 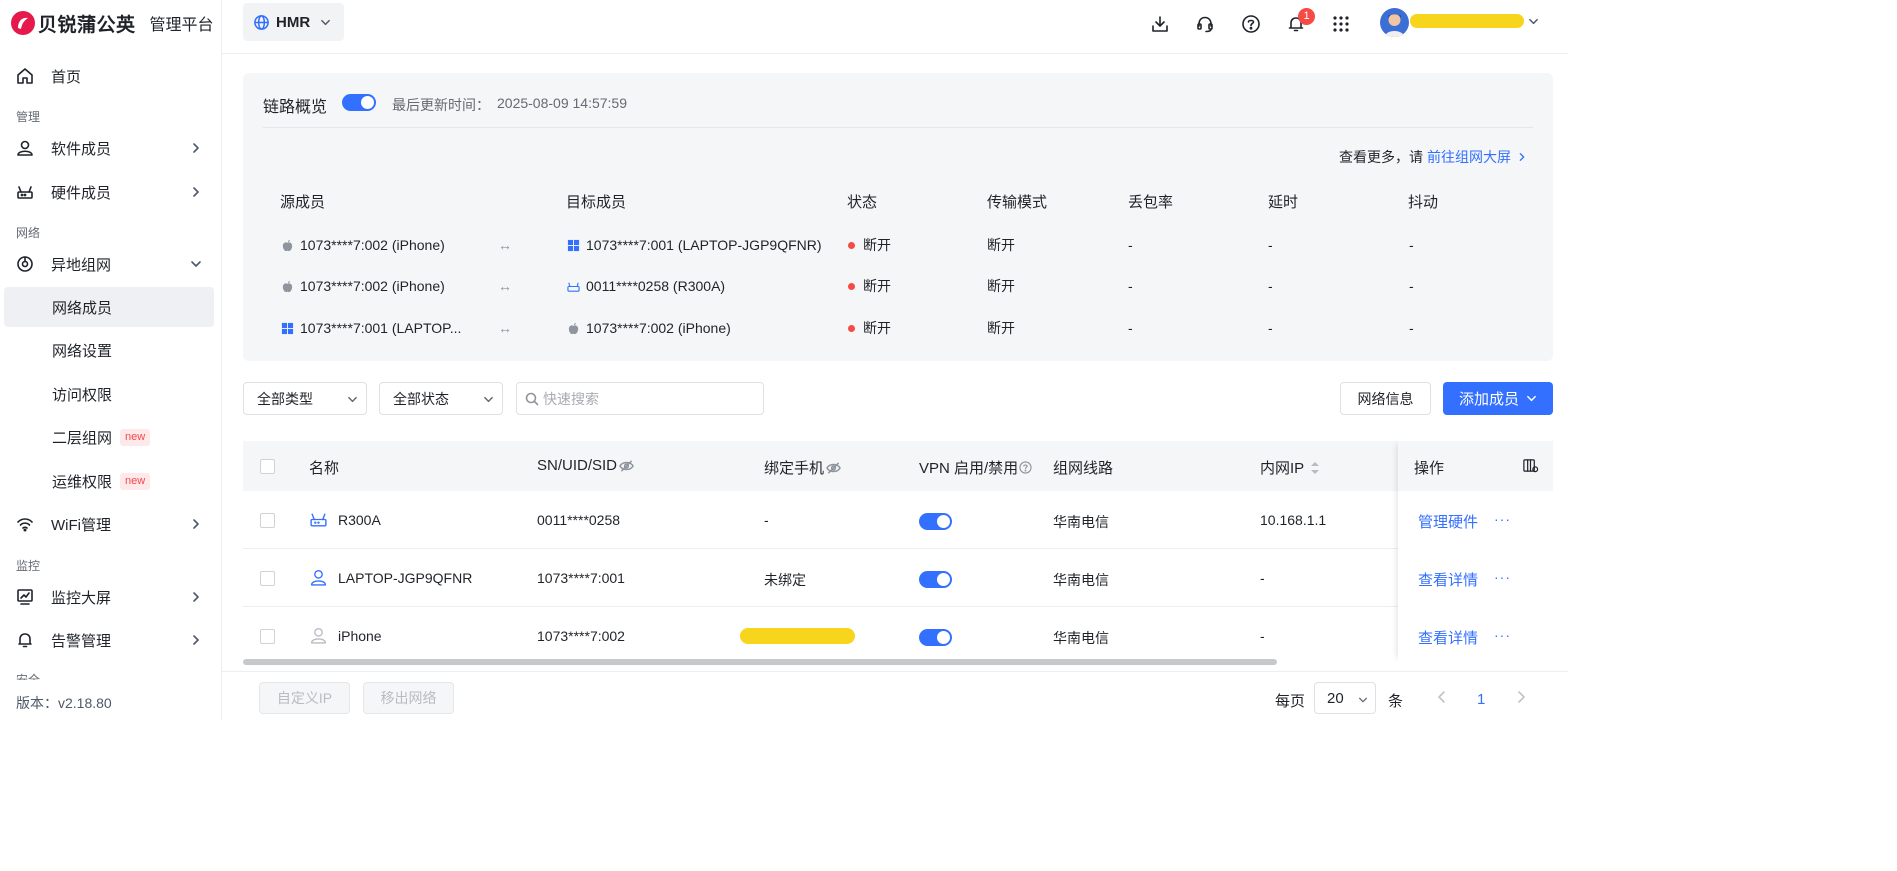 What do you see at coordinates (573, 245) in the screenshot?
I see `windows-icon` at bounding box center [573, 245].